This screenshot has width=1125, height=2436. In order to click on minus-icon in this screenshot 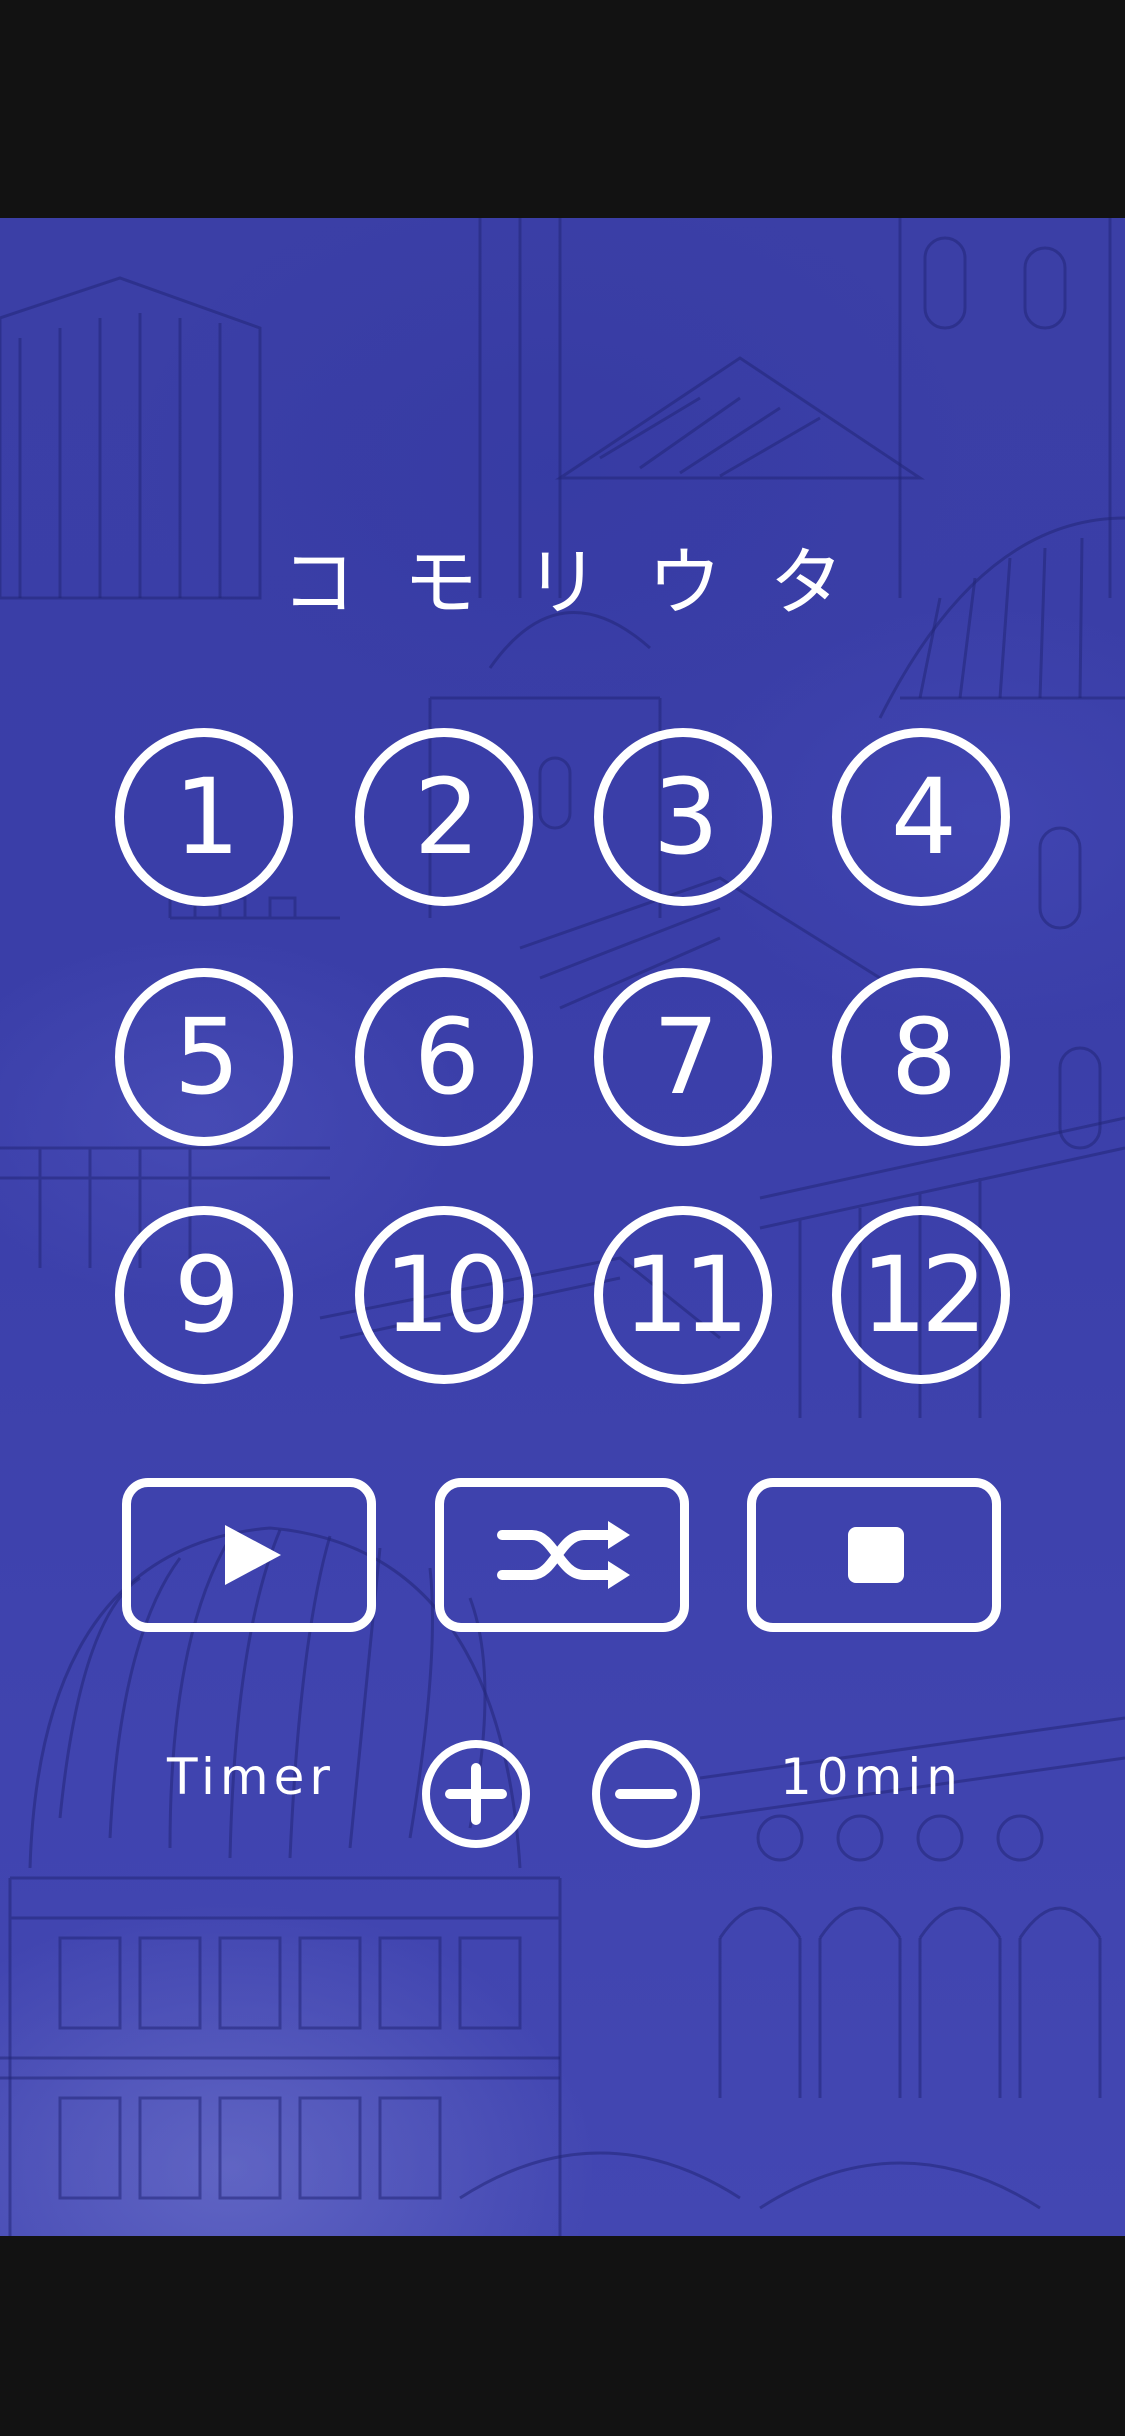, I will do `click(646, 1794)`.